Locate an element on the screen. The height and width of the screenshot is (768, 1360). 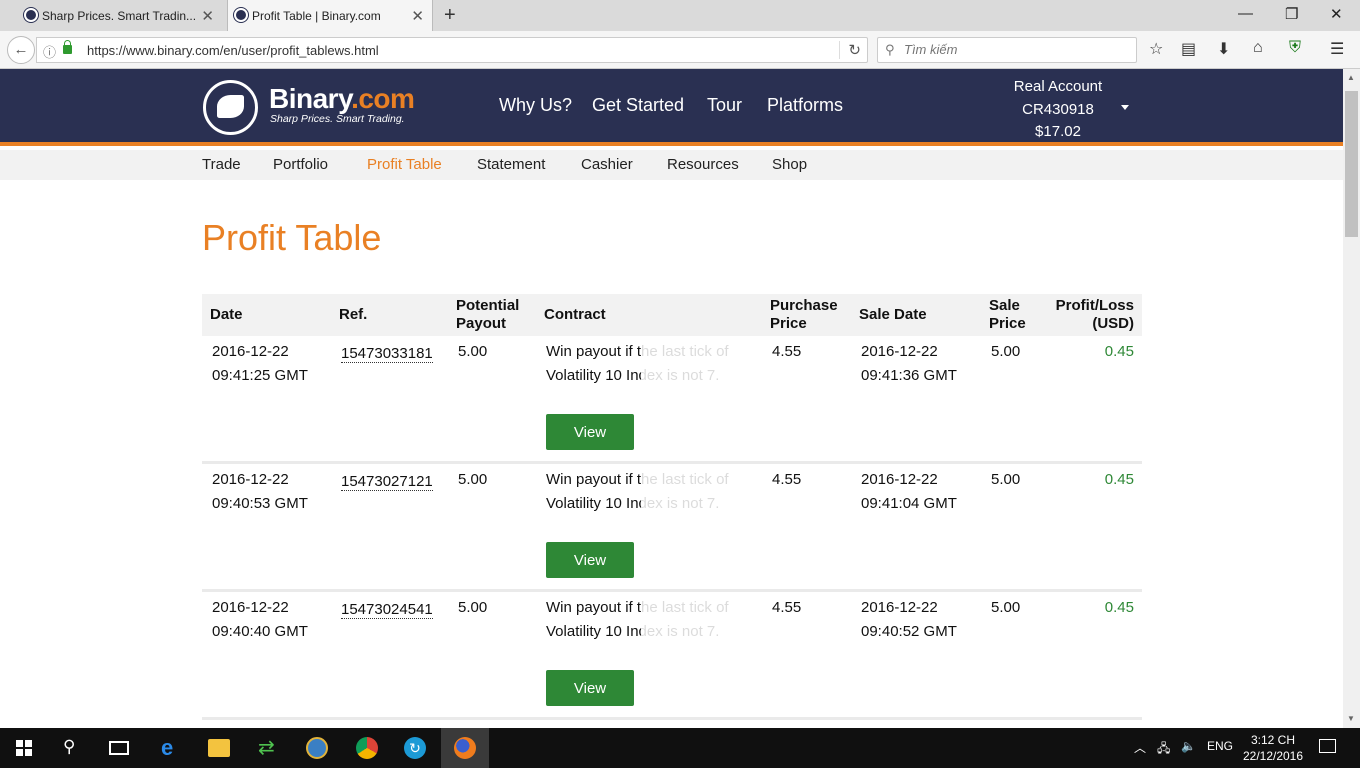
lock-icon is located at coordinates (67, 47).